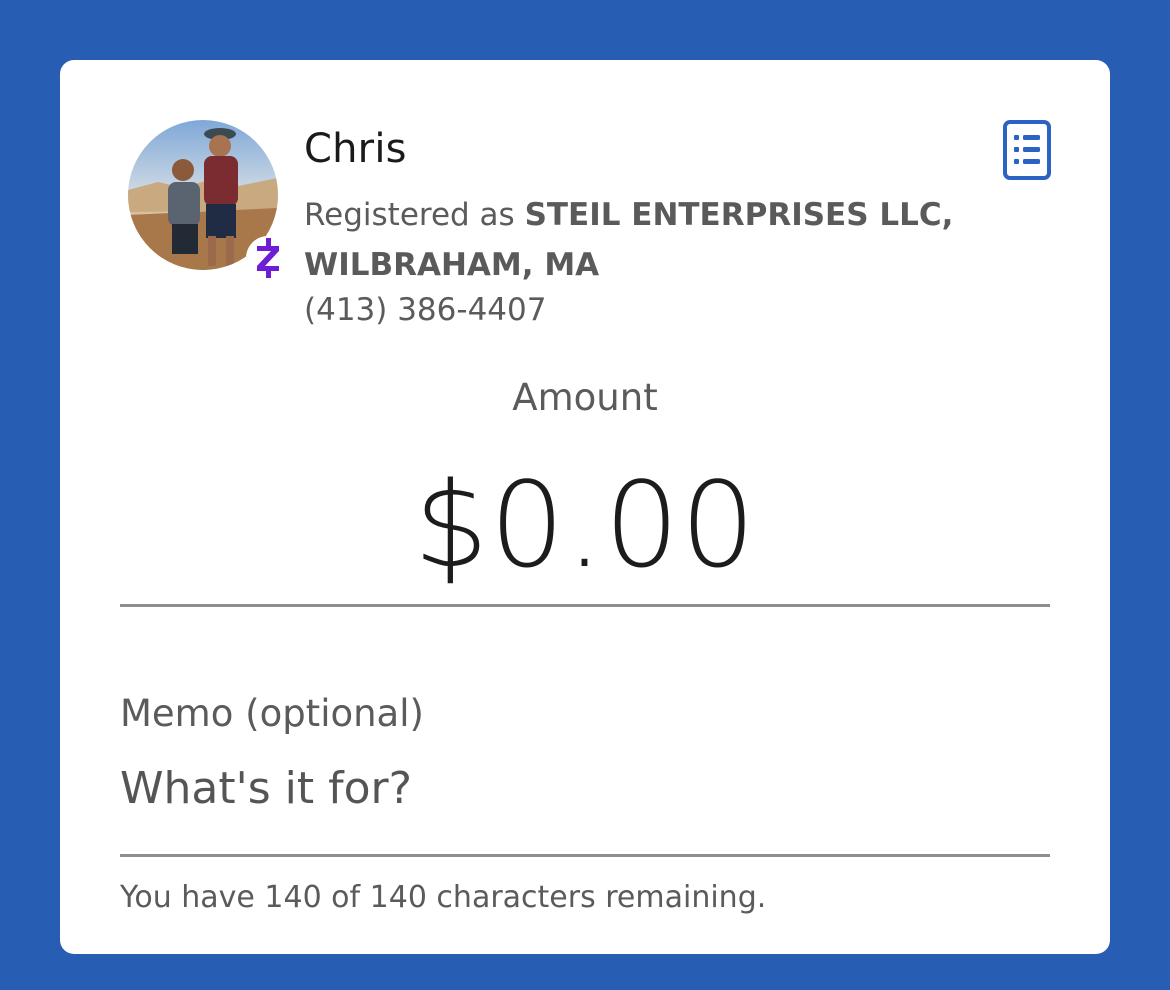  I want to click on amount-label: Amount, so click(585, 397).